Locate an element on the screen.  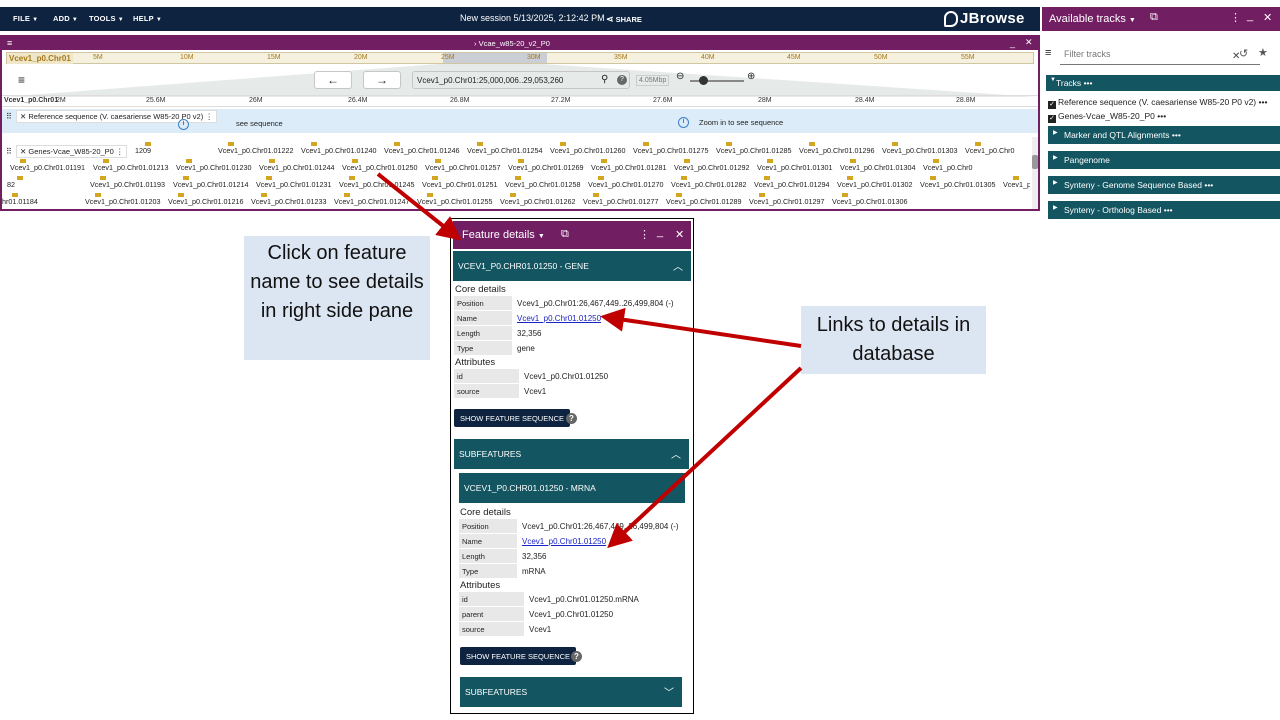
feature-name-link: Vcev1_p0.Chr01.01250 is located at coordinates (564, 541).